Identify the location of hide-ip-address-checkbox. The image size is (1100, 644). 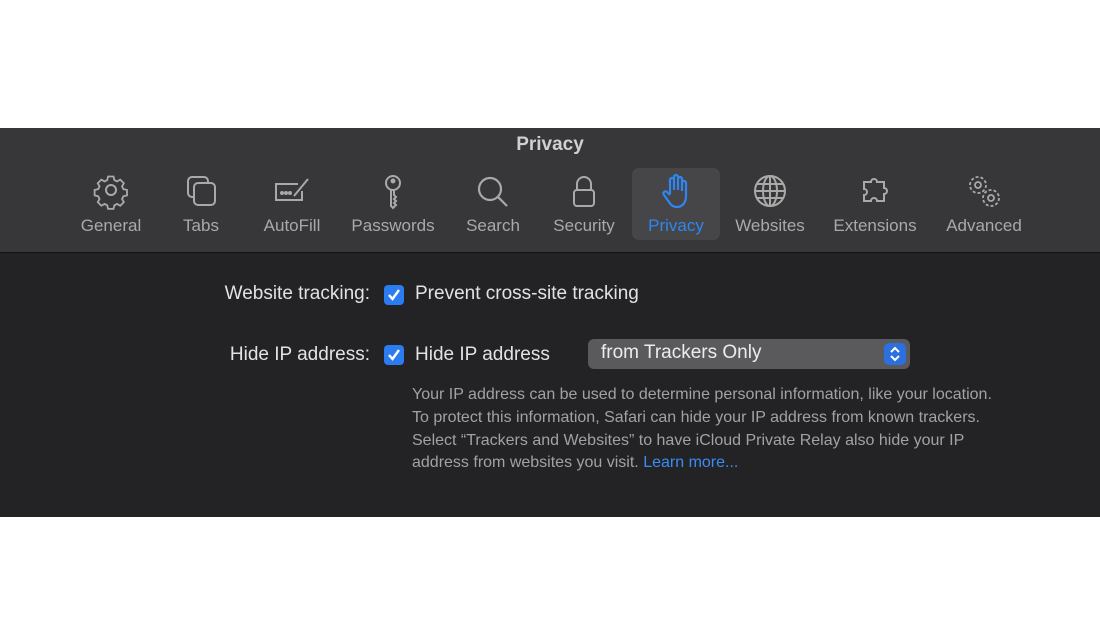
(394, 355).